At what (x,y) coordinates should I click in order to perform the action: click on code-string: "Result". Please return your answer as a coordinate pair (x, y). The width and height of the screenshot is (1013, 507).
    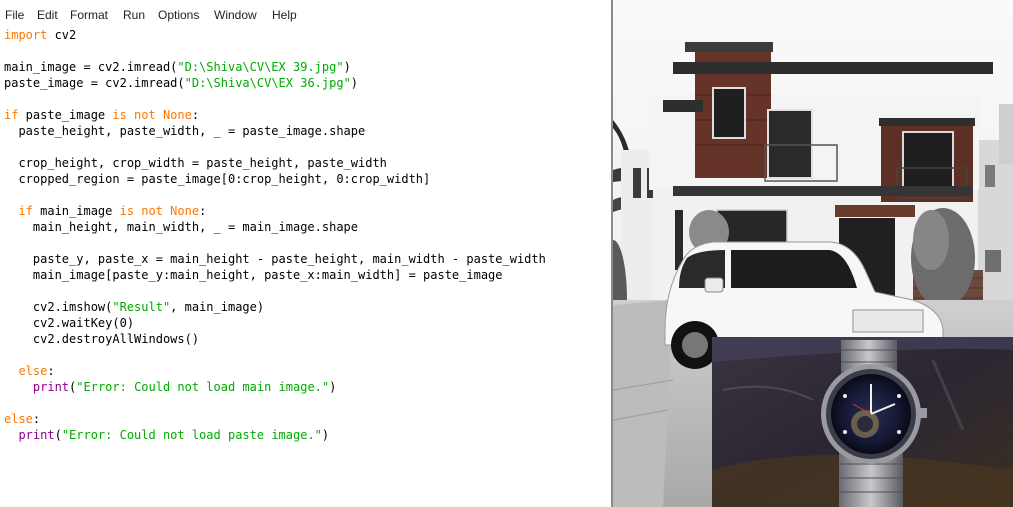
    Looking at the image, I should click on (141, 307).